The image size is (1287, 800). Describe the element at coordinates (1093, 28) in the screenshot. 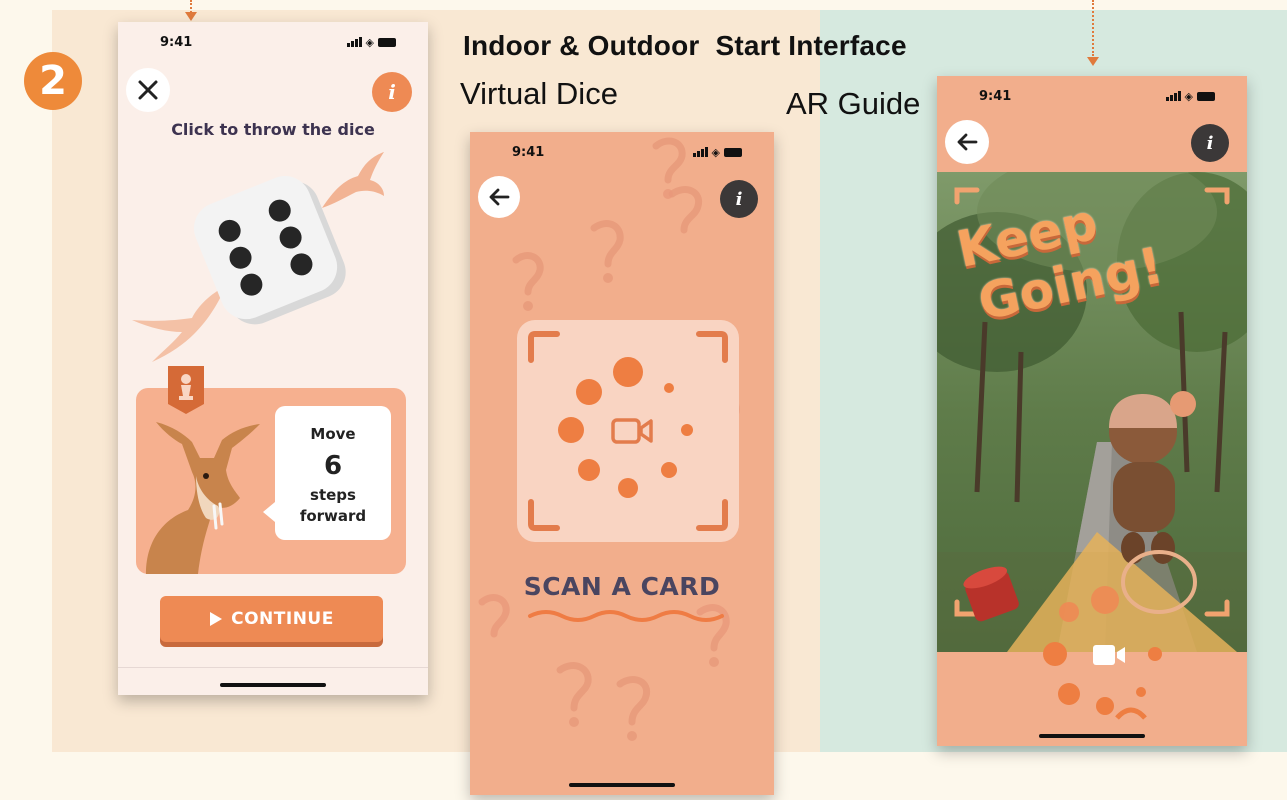

I see `connector-line-right` at that location.